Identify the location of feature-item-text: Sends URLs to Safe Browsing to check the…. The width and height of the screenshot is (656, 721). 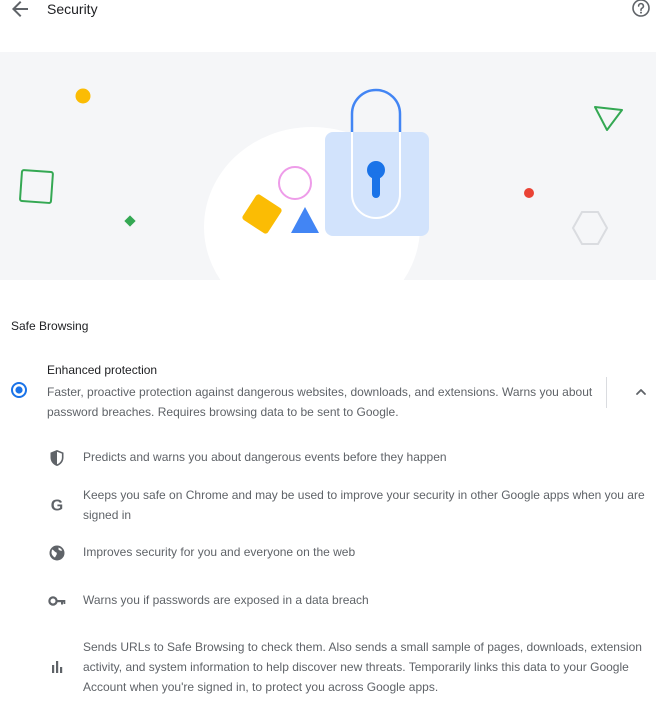
(362, 667).